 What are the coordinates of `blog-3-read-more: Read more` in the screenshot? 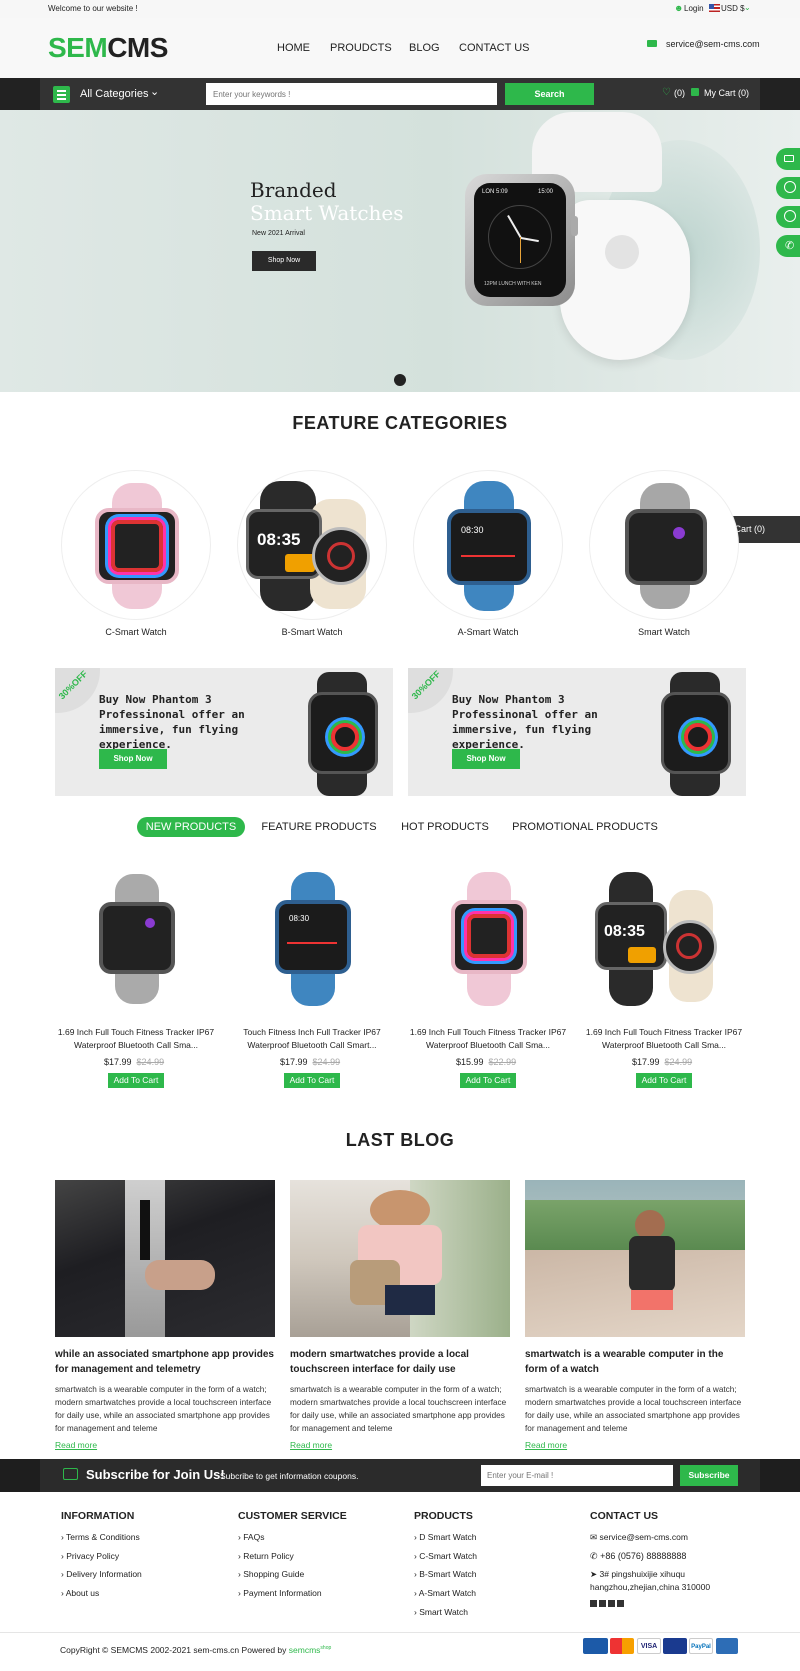 It's located at (546, 1445).